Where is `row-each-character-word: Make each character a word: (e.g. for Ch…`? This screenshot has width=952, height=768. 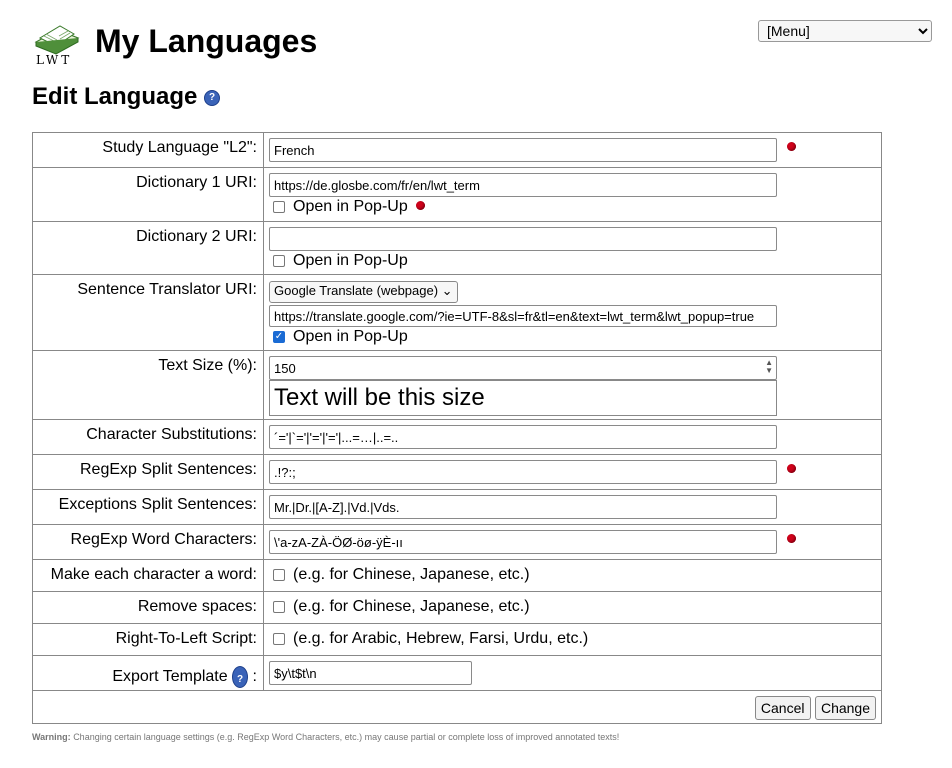
row-each-character-word: Make each character a word: (e.g. for Ch… is located at coordinates (457, 575).